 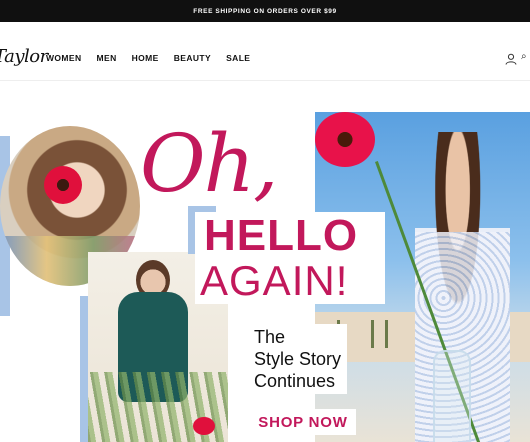 What do you see at coordinates (452, 396) in the screenshot?
I see `glass-vase-image` at bounding box center [452, 396].